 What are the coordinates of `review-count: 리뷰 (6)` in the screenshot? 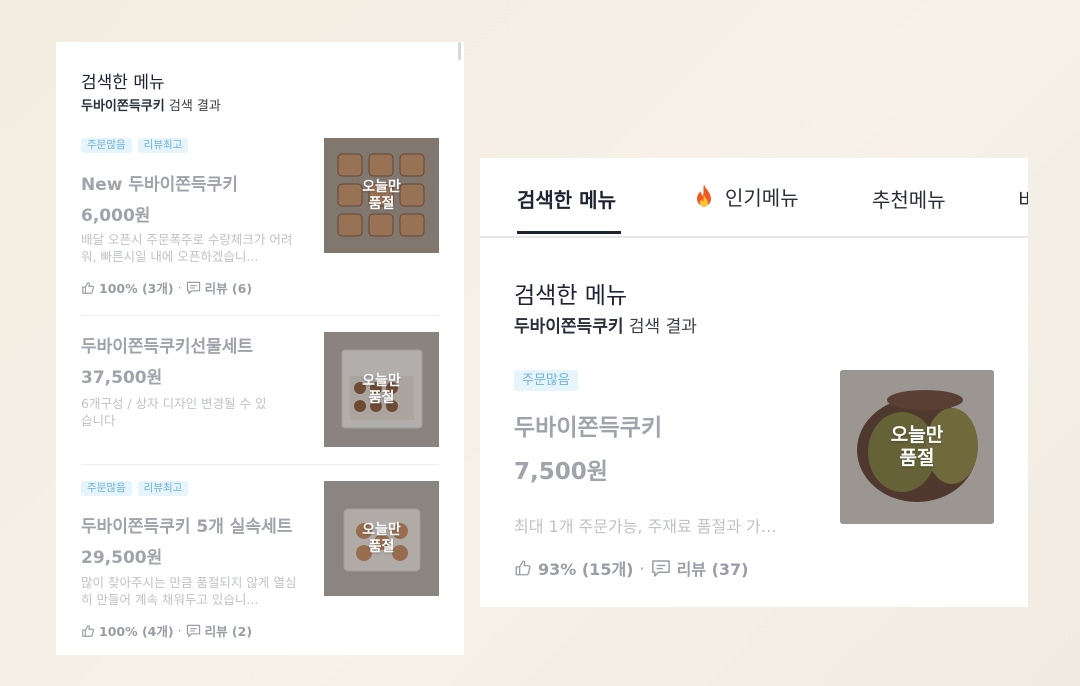 It's located at (228, 288).